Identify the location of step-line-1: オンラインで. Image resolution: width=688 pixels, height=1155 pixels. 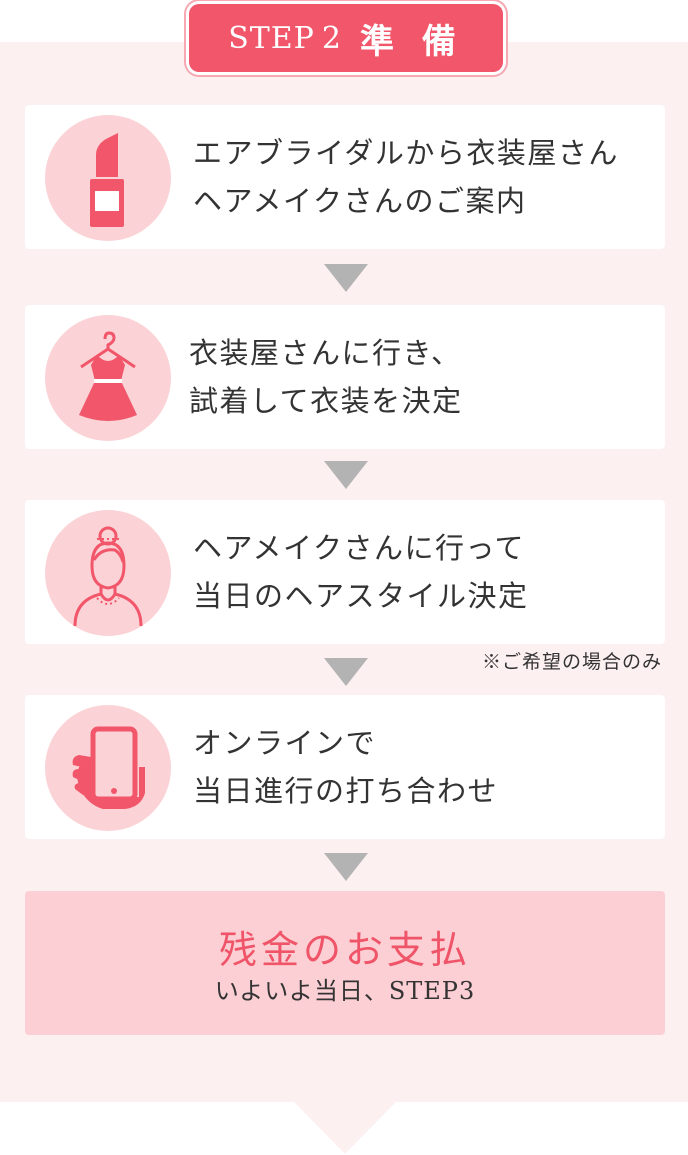
(285, 743).